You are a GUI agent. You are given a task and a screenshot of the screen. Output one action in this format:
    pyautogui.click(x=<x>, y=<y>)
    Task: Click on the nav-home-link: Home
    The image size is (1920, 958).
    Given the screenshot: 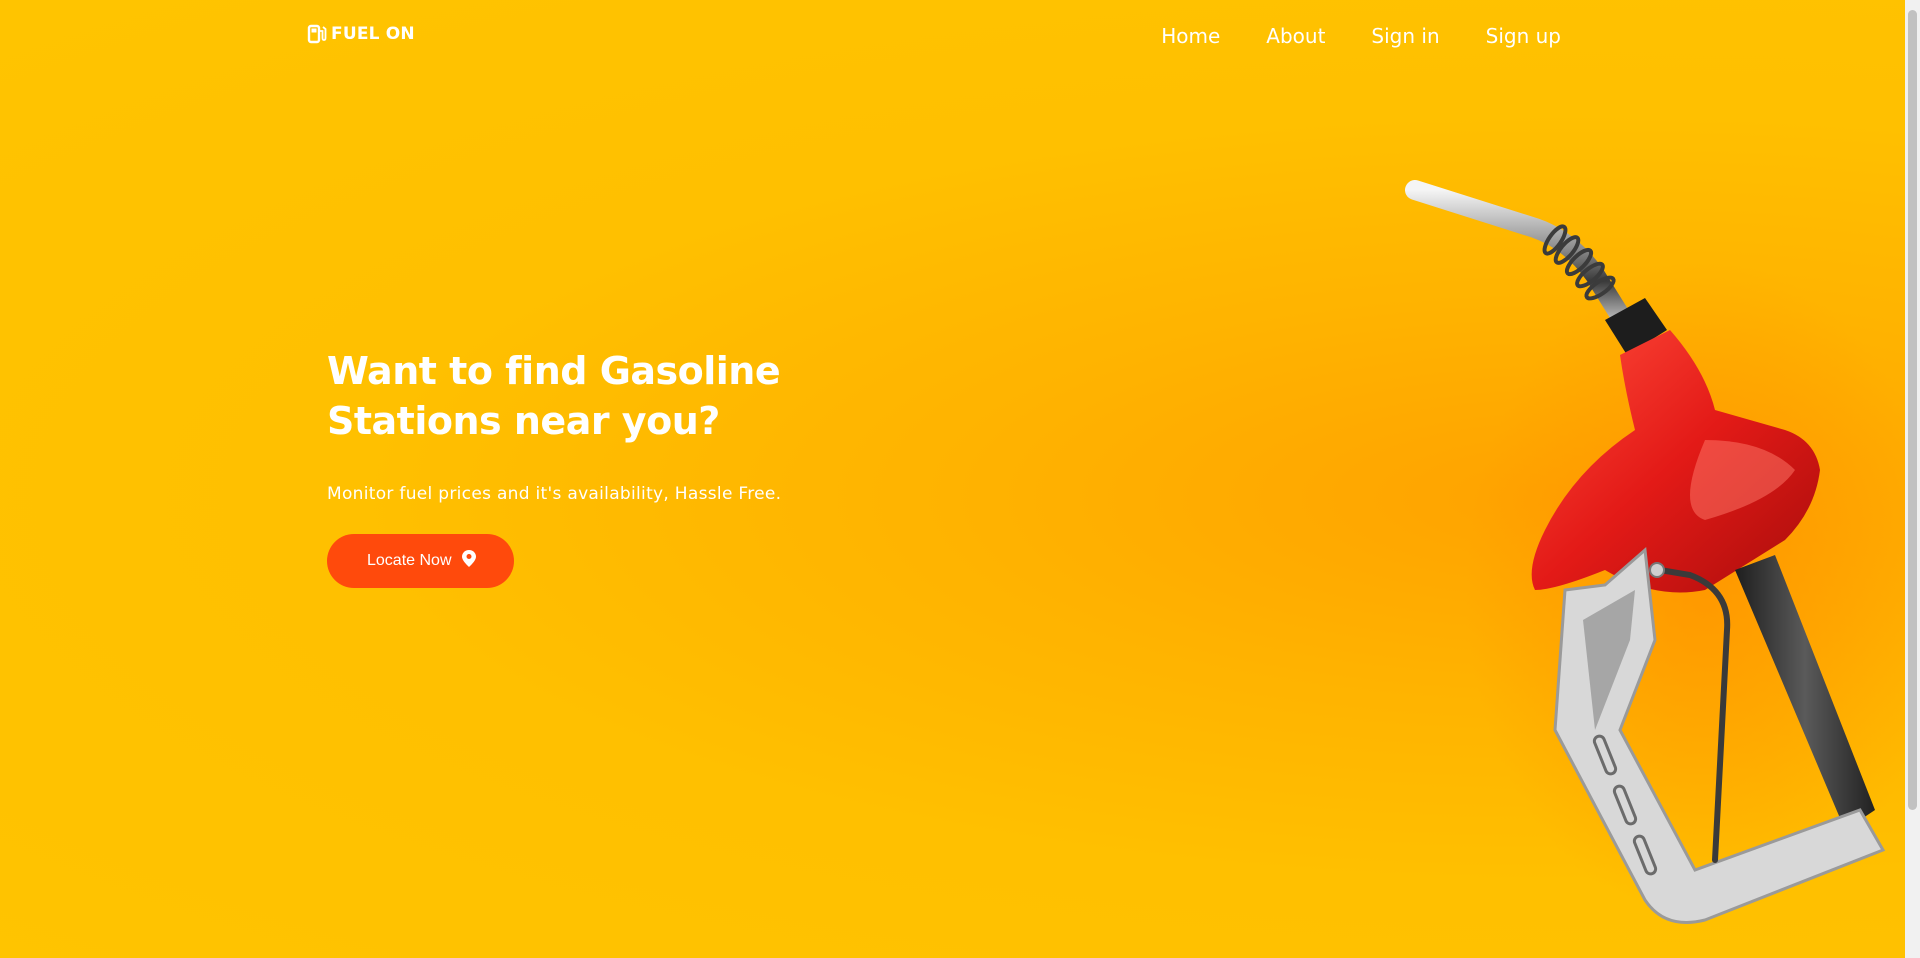 What is the action you would take?
    pyautogui.click(x=1190, y=36)
    